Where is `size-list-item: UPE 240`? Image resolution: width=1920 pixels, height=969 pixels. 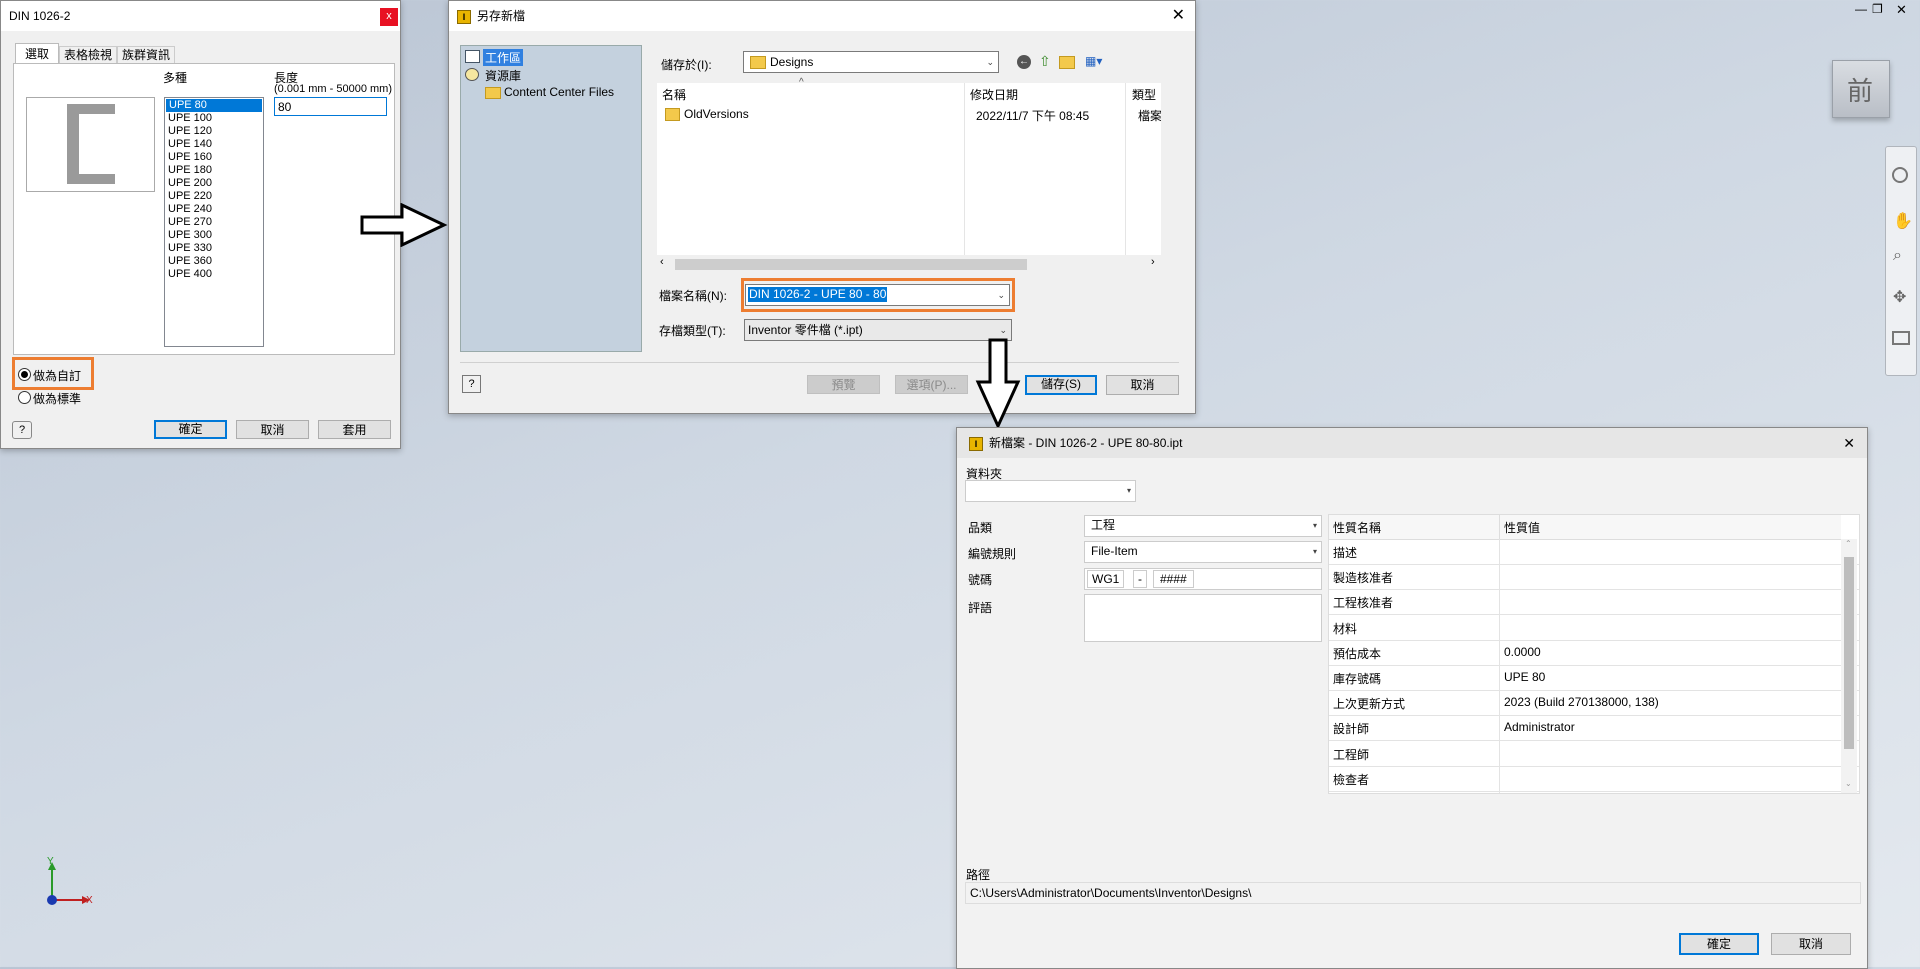 size-list-item: UPE 240 is located at coordinates (214, 209).